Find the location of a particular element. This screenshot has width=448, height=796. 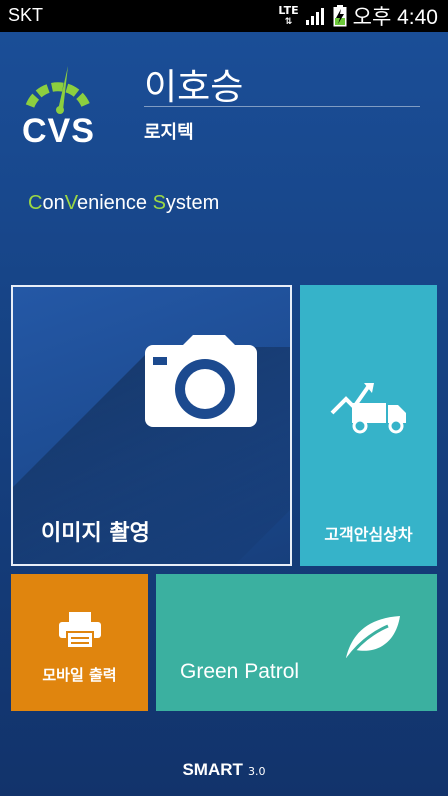

status-icons: LTE ⇅ 오후 4:40 is located at coordinates (358, 16).